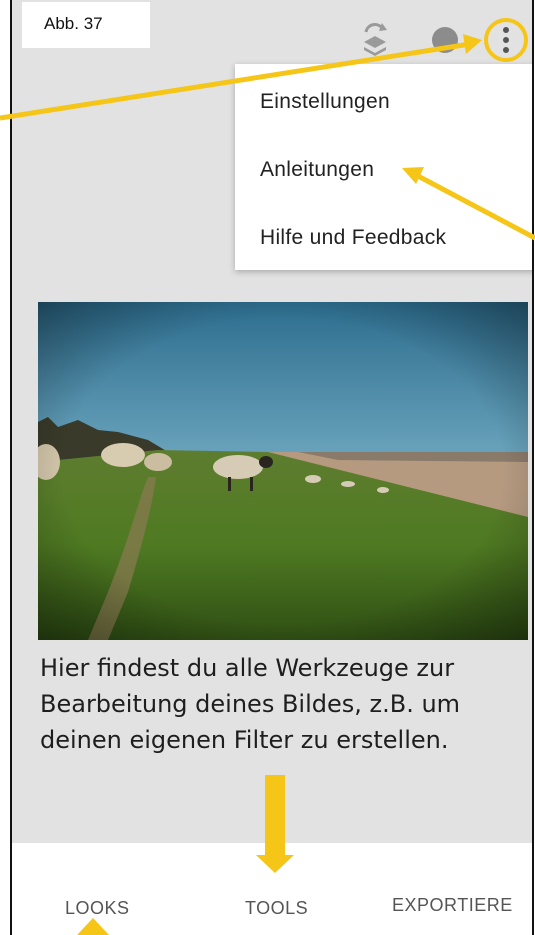 This screenshot has height=935, width=535. What do you see at coordinates (325, 102) in the screenshot?
I see `menu-item-einstellungen: Einstellungen` at bounding box center [325, 102].